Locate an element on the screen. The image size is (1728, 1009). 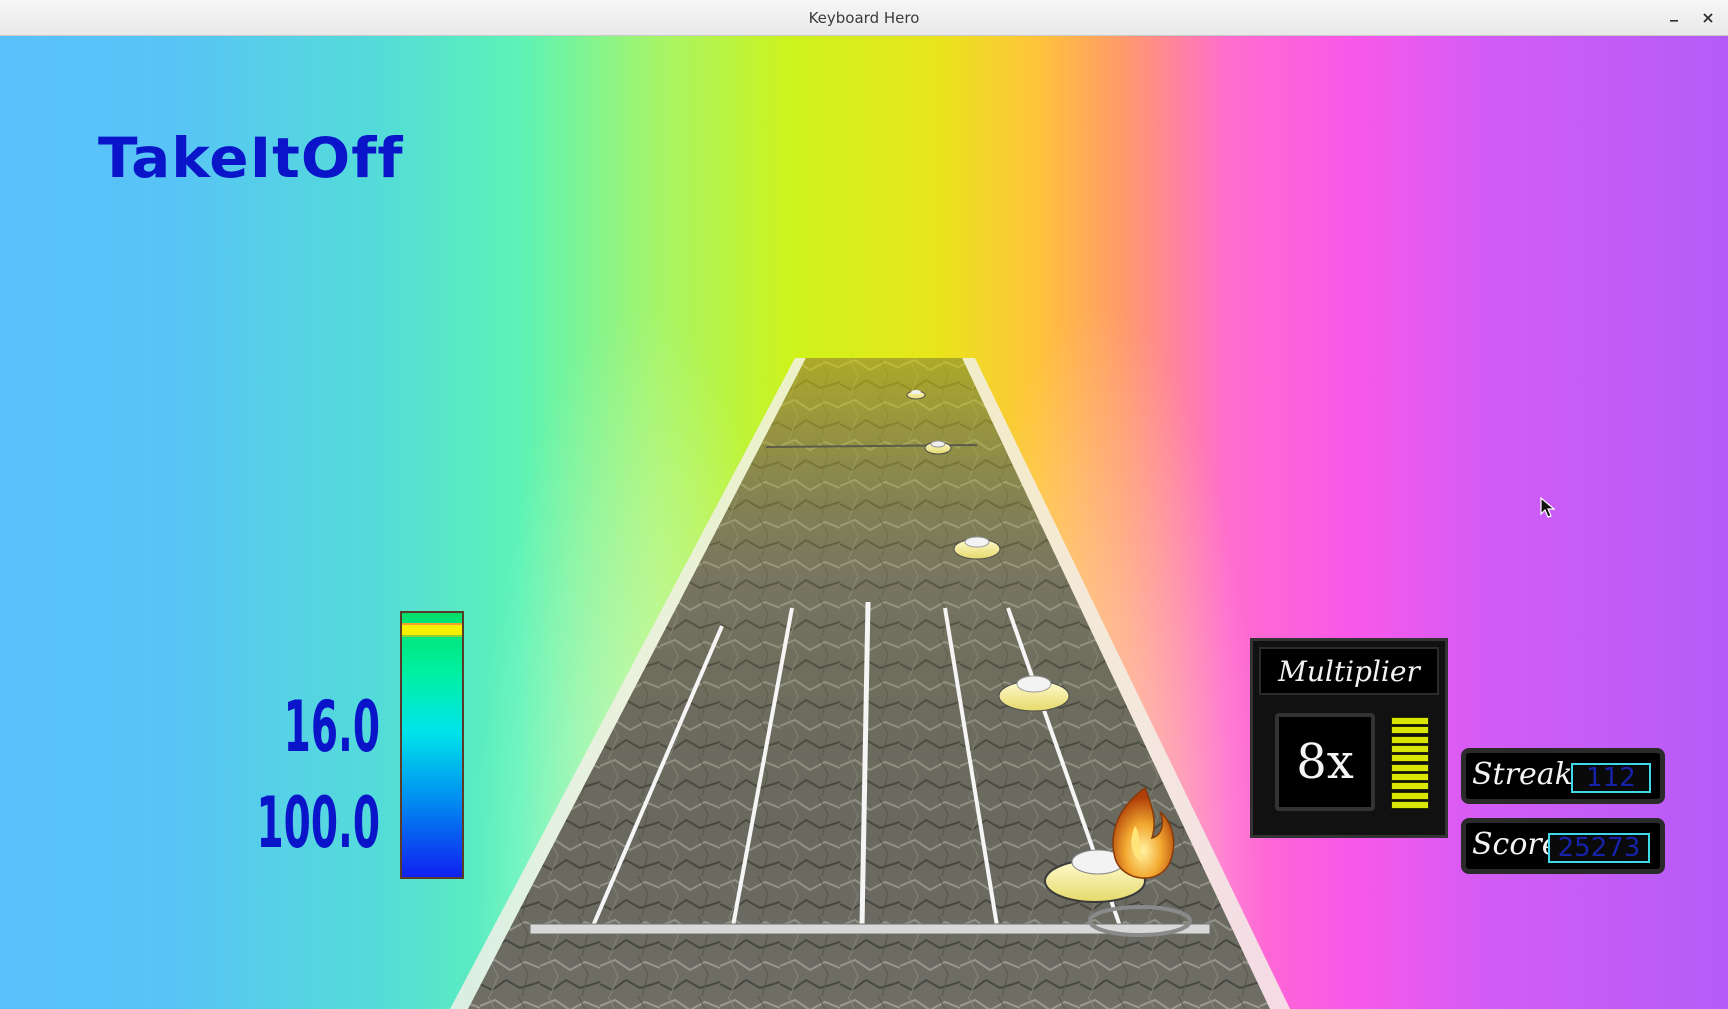
streak-box: Streak 112 is located at coordinates (1563, 776).